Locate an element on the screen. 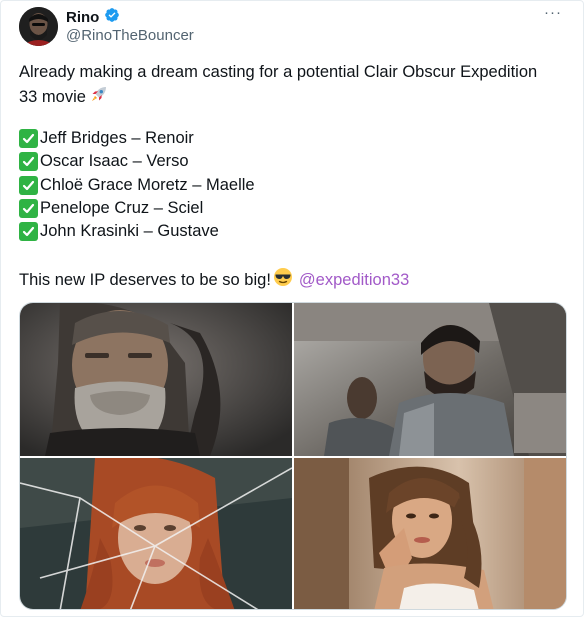  list-item: Oscar Isaac – Verso is located at coordinates (293, 161).